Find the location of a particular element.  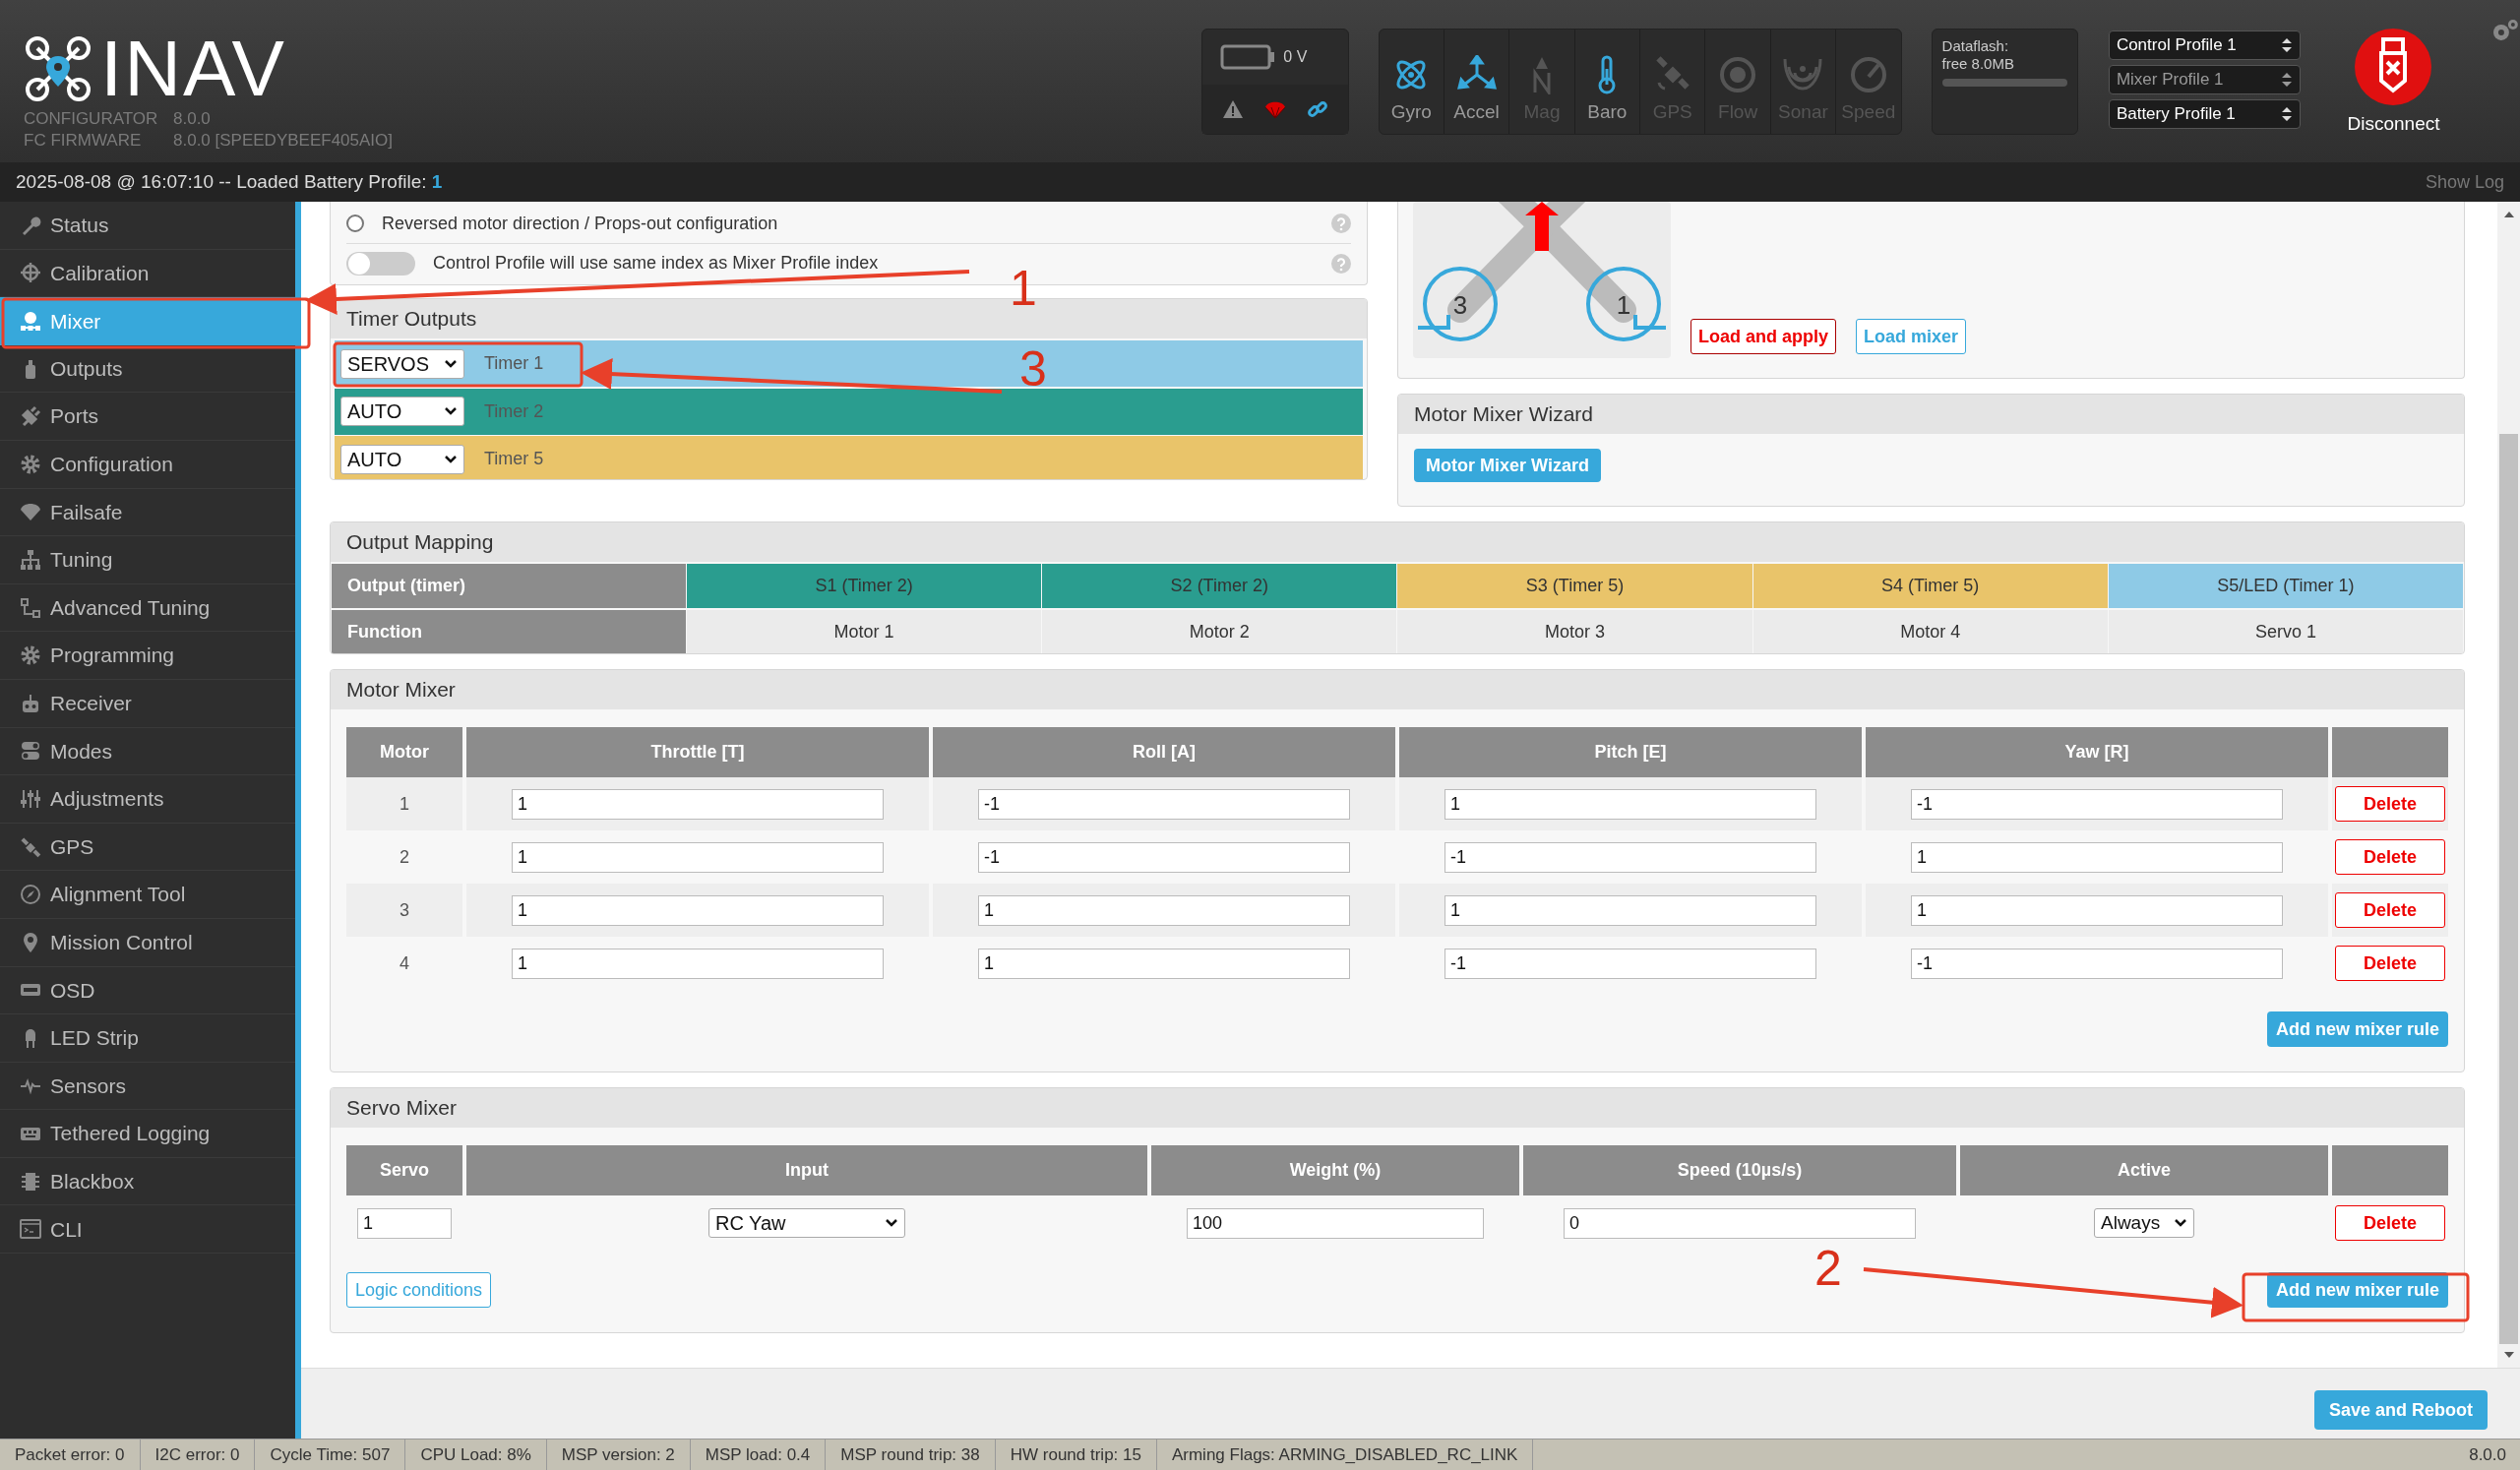

toggle-switch is located at coordinates (380, 263).